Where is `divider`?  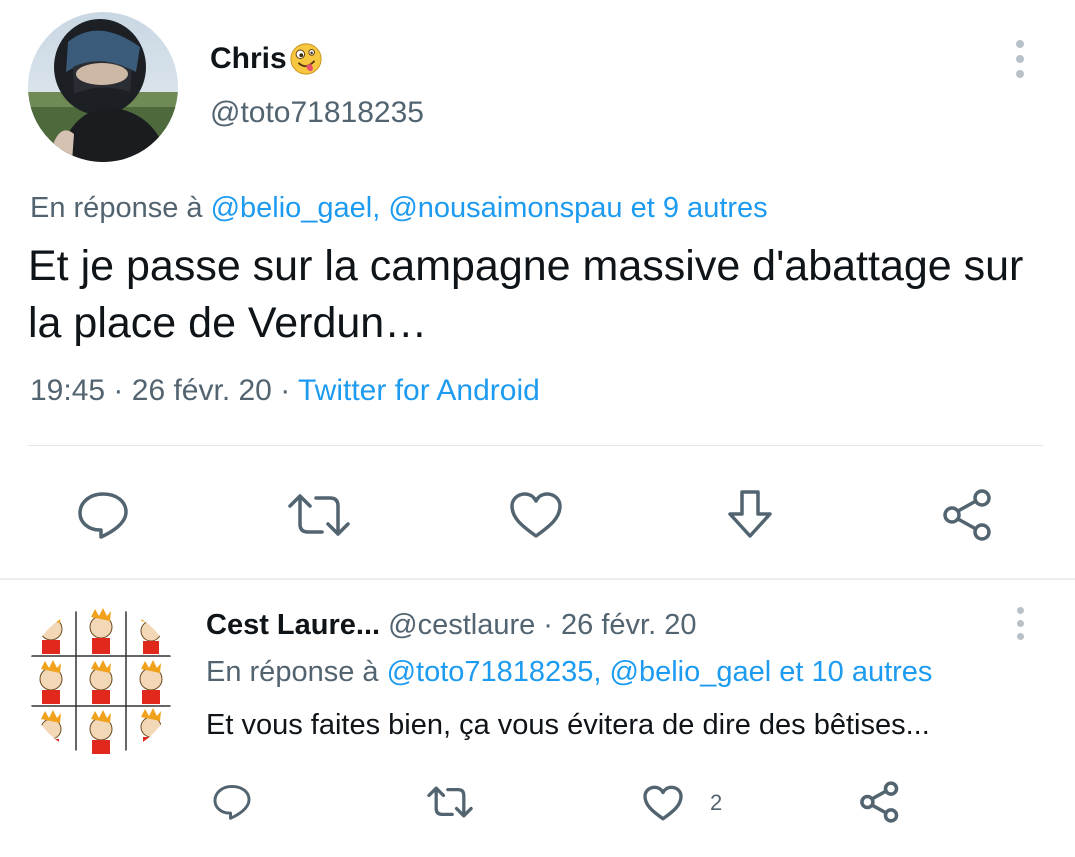 divider is located at coordinates (535, 445).